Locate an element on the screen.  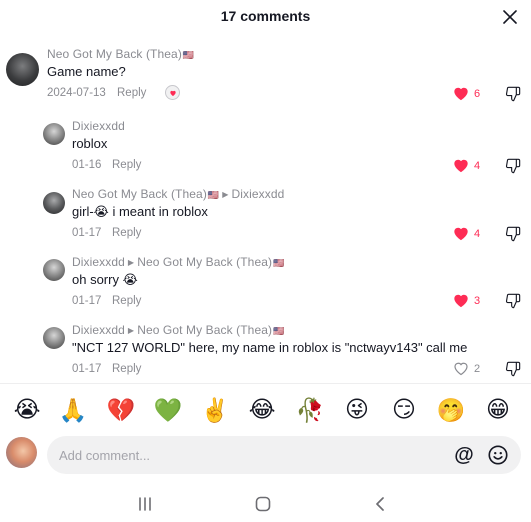
emoji-victory-hand: ✌️ is located at coordinates (215, 410).